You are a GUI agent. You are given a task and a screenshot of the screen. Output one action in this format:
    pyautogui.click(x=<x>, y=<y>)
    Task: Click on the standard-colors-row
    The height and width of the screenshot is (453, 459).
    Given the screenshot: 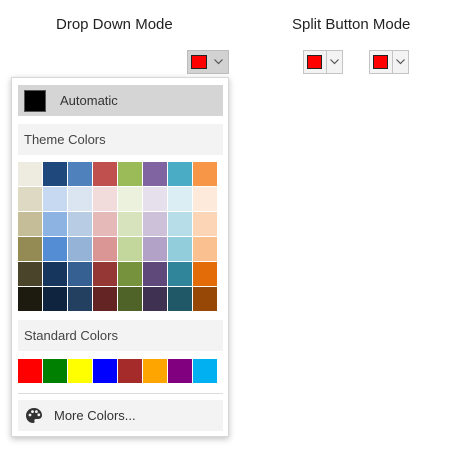 What is the action you would take?
    pyautogui.click(x=117, y=371)
    